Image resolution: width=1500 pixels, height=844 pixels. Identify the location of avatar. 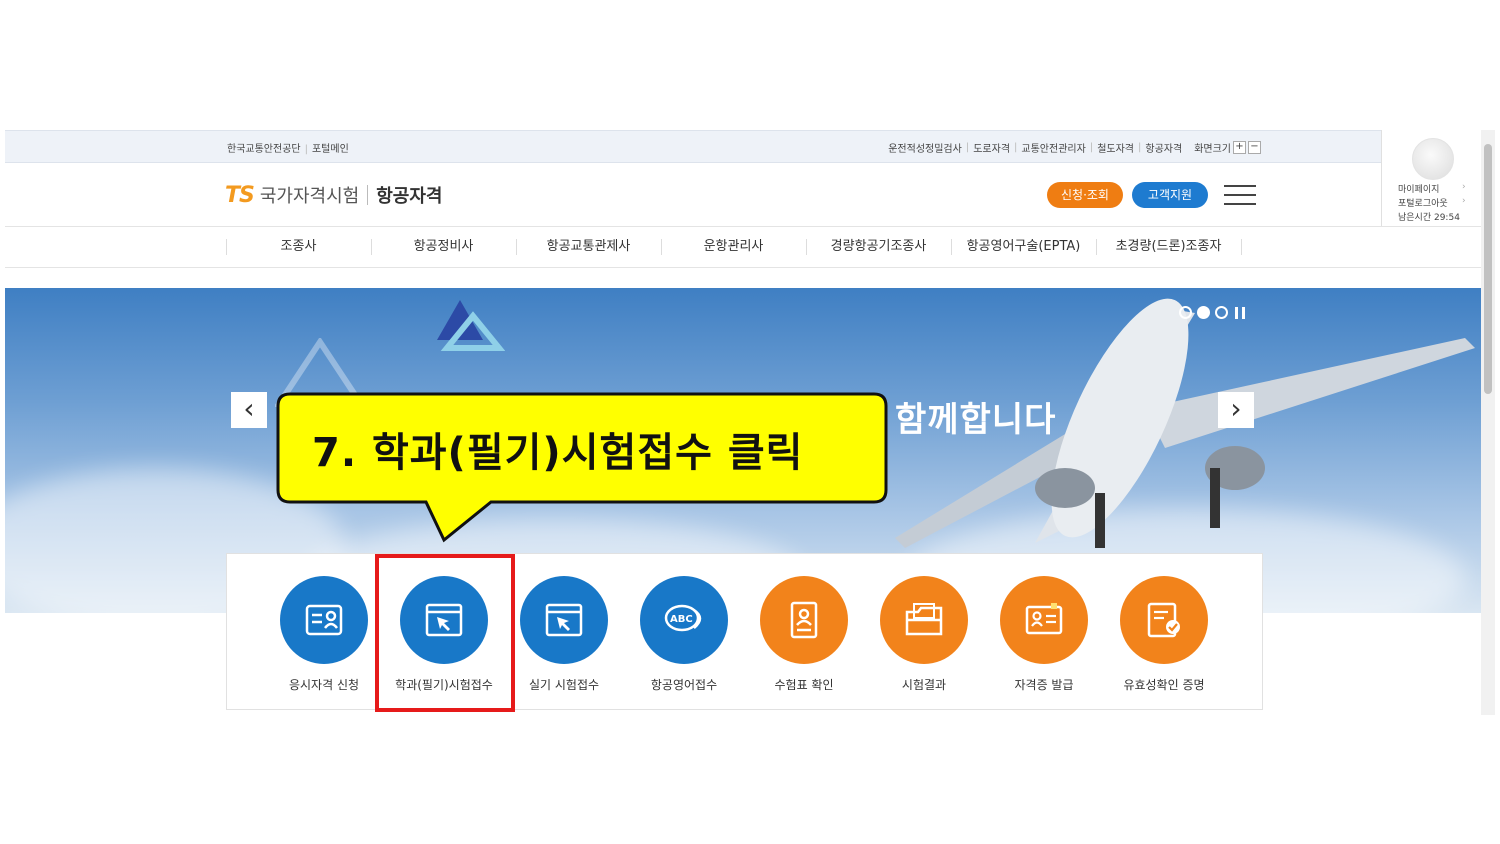
(1433, 159).